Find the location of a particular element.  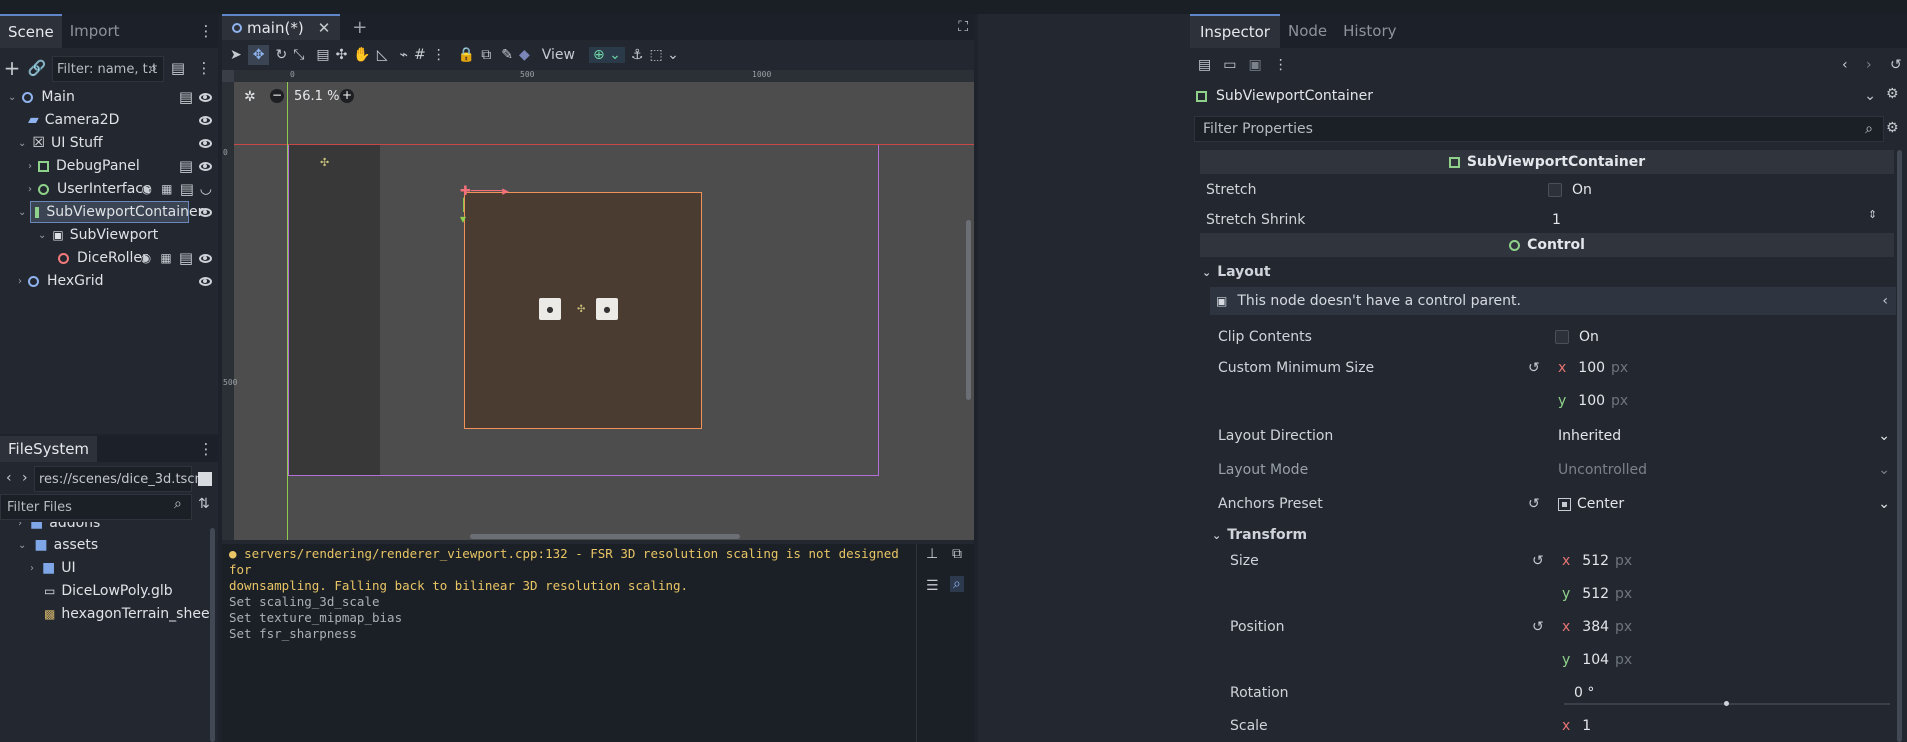

add-node-icon: + is located at coordinates (12, 68).